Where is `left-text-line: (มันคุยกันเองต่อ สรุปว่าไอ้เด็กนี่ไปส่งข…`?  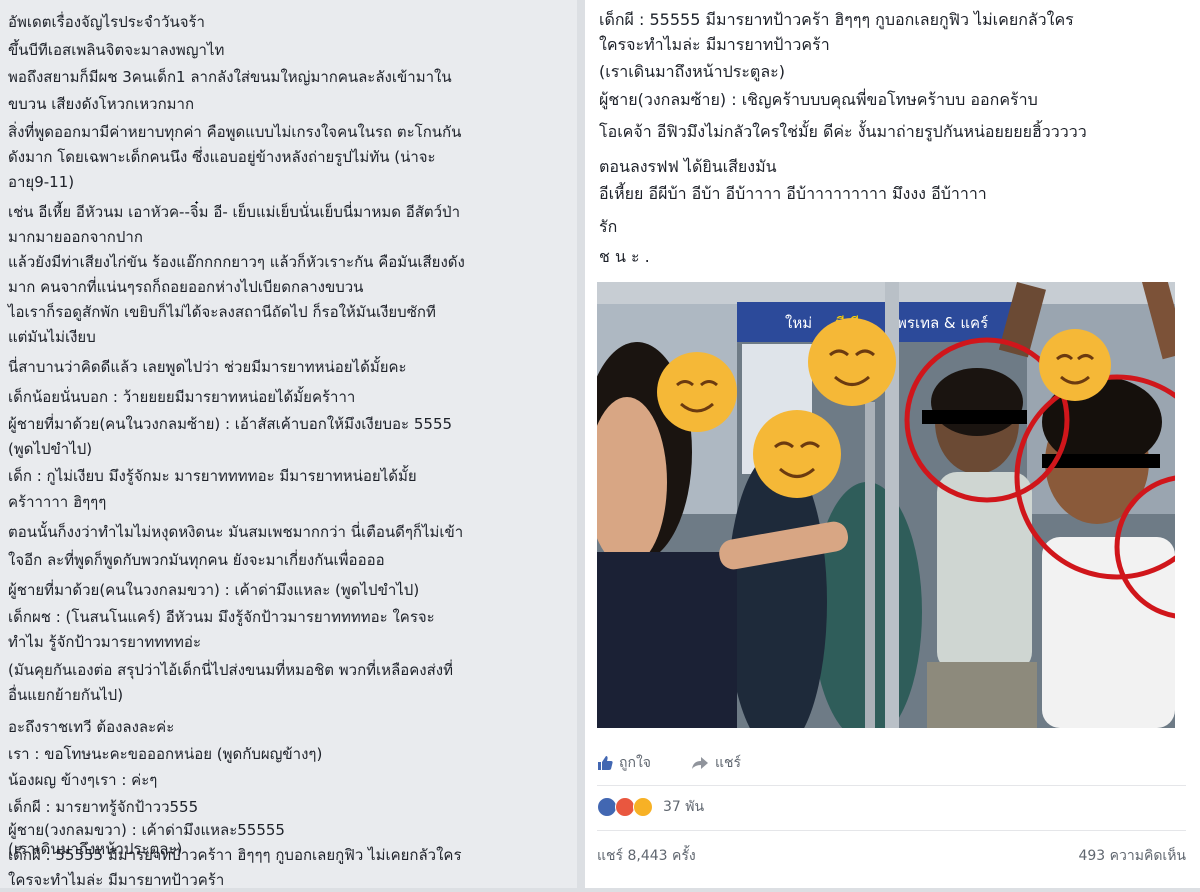
left-text-line: (มันคุยกันเองต่อ สรุปว่าไอ้เด็กนี่ไปส่งข… is located at coordinates (230, 670).